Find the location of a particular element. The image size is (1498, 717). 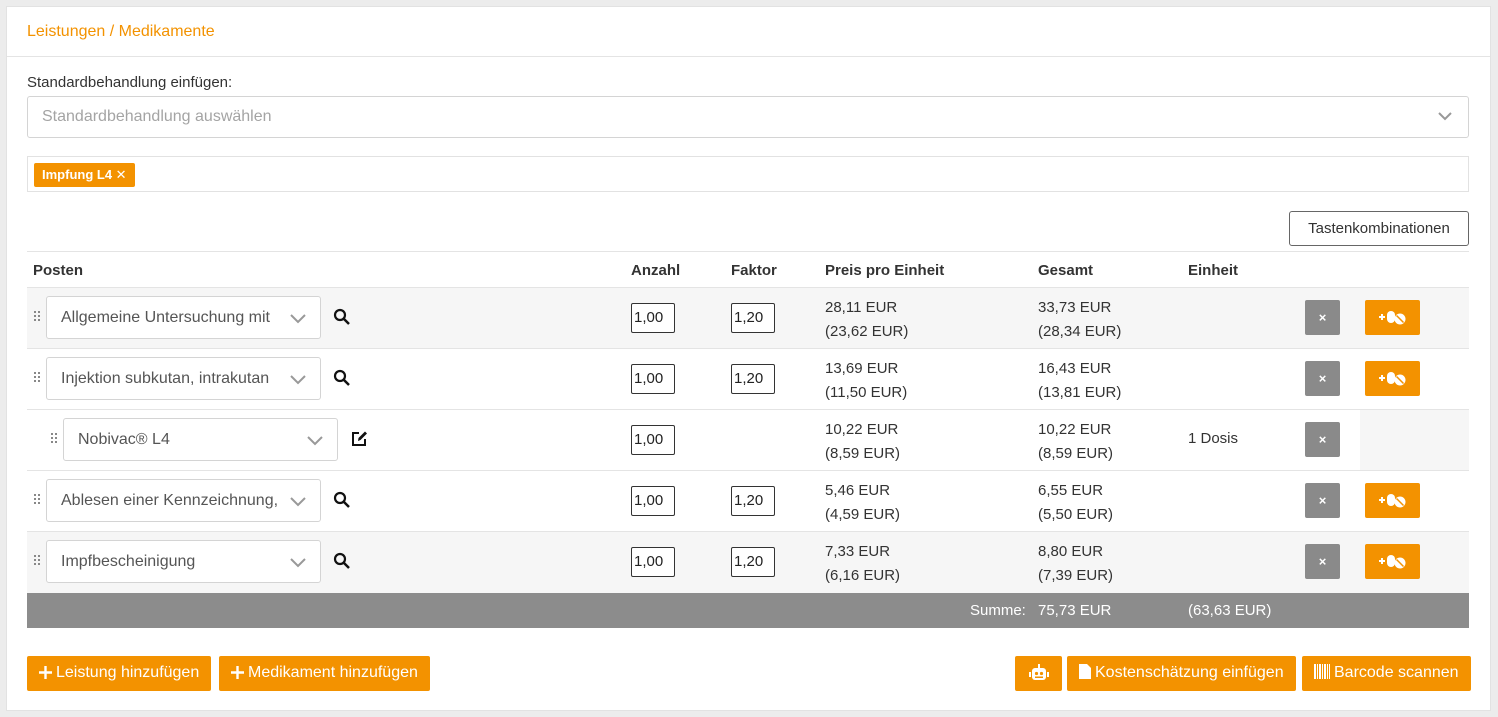

medication-select: Nobivac® L4 is located at coordinates (200, 439).